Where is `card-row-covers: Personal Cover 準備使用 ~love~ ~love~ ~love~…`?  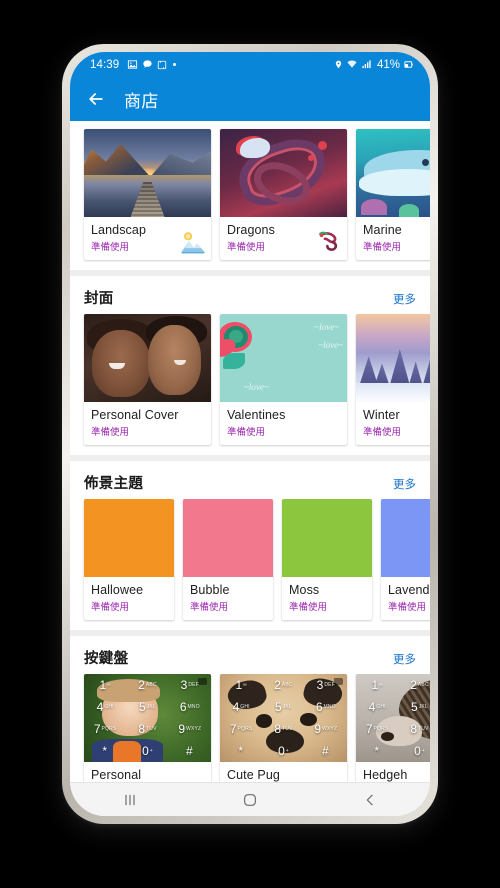 card-row-covers: Personal Cover 準備使用 ~love~ ~love~ ~love~… is located at coordinates (250, 384).